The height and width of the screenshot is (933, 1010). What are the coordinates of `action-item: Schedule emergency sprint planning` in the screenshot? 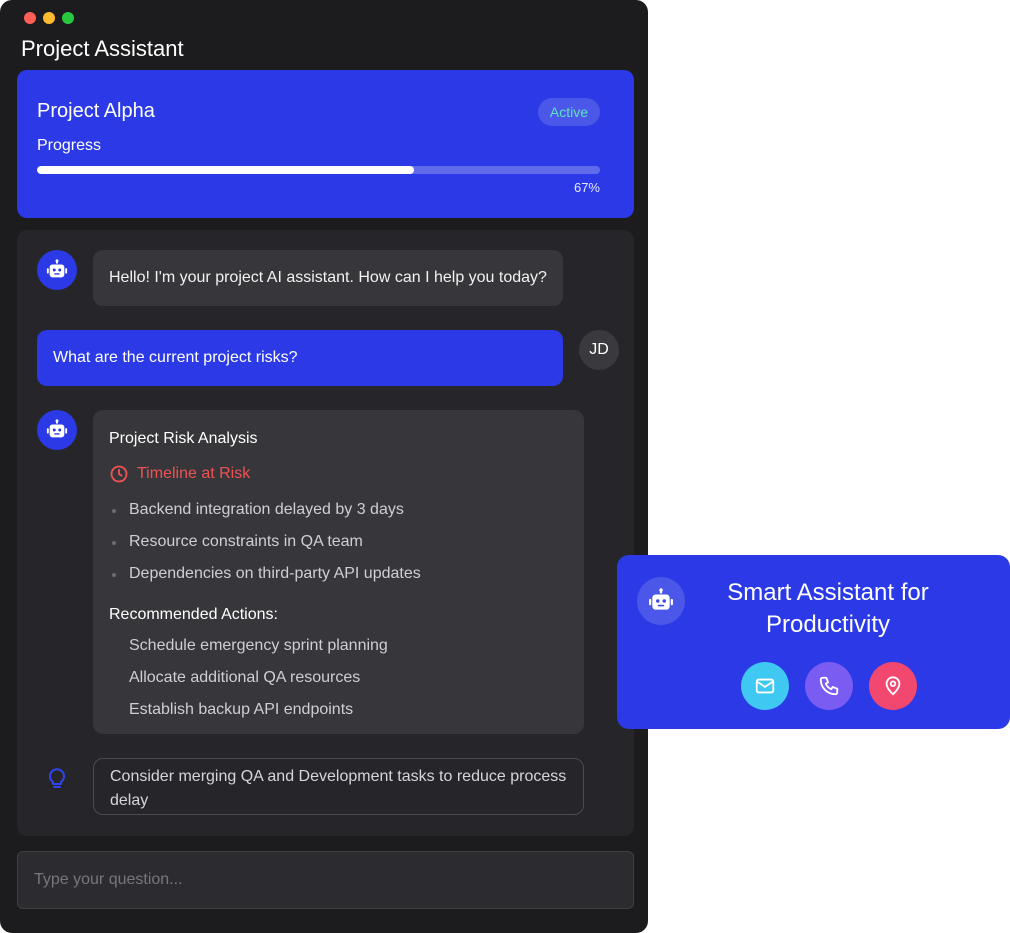 It's located at (258, 645).